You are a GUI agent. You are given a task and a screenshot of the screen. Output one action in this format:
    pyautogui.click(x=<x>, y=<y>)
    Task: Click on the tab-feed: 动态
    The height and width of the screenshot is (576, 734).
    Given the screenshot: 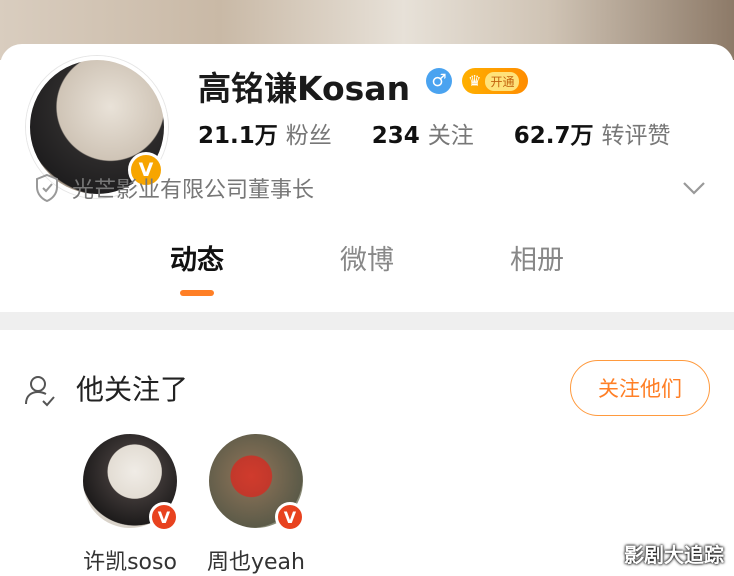 What is the action you would take?
    pyautogui.click(x=197, y=267)
    